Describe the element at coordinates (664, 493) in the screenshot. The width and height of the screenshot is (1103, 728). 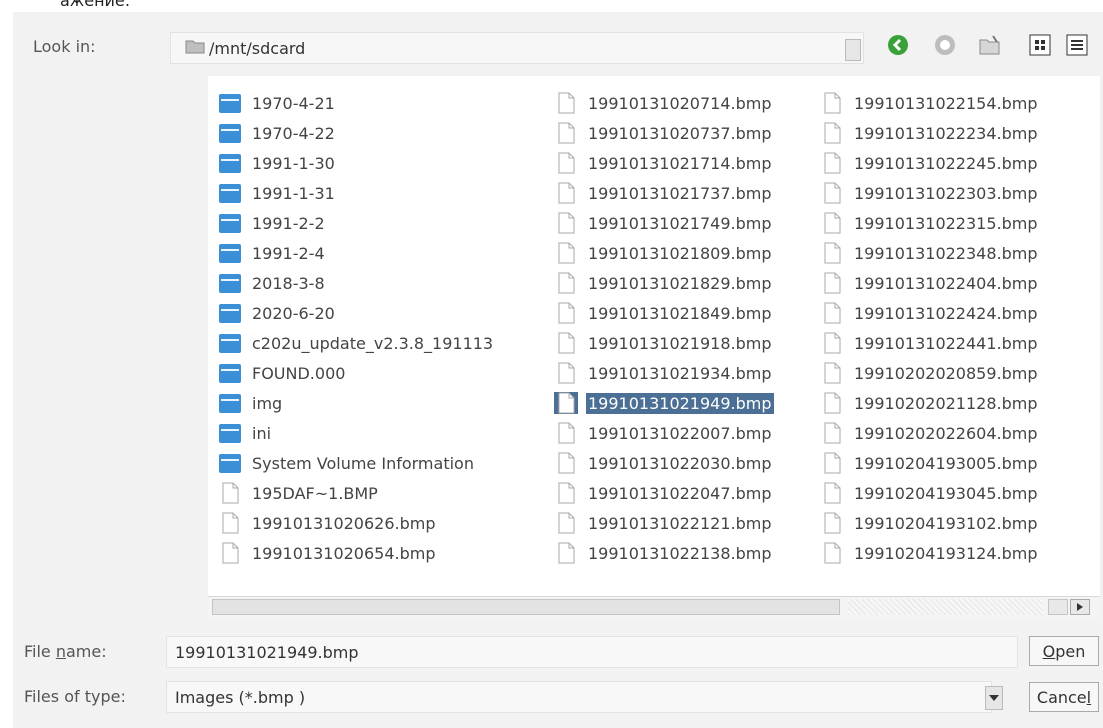
I see `file-item: 19910131022047.bmp` at that location.